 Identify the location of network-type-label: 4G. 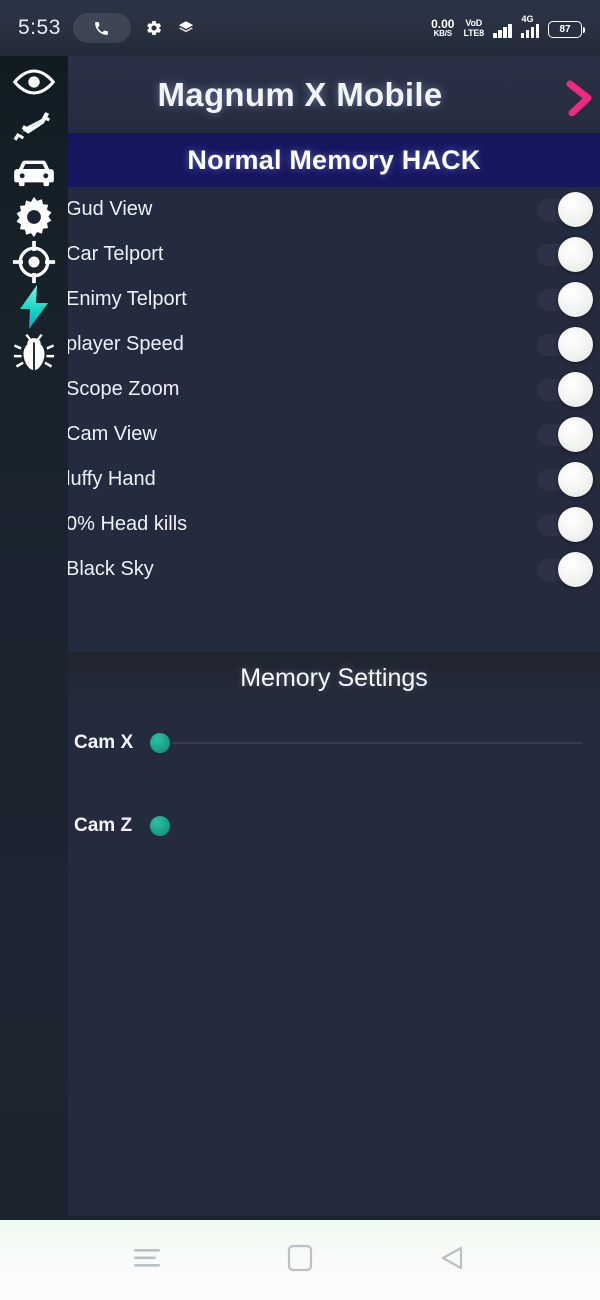
(527, 19).